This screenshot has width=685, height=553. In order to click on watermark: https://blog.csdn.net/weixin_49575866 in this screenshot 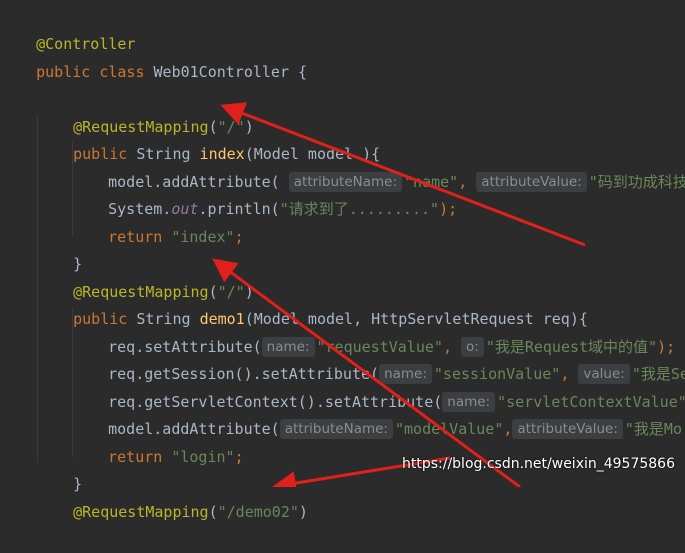, I will do `click(538, 464)`.